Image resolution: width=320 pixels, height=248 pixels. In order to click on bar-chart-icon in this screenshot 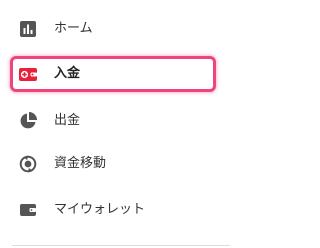, I will do `click(28, 29)`.